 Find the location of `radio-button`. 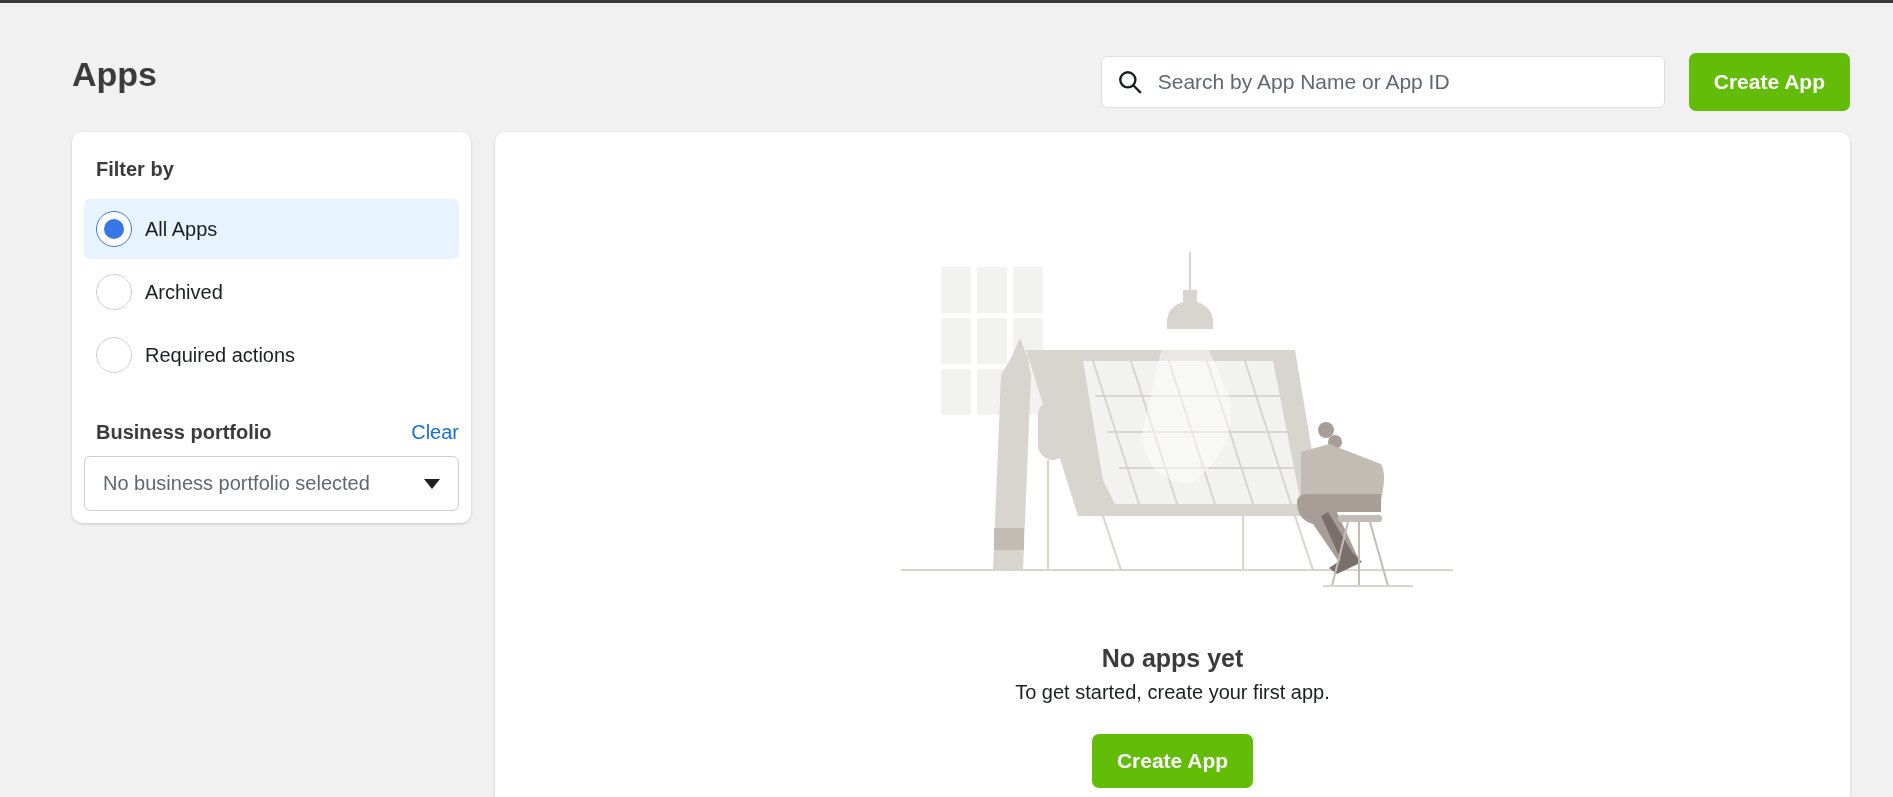

radio-button is located at coordinates (114, 229).